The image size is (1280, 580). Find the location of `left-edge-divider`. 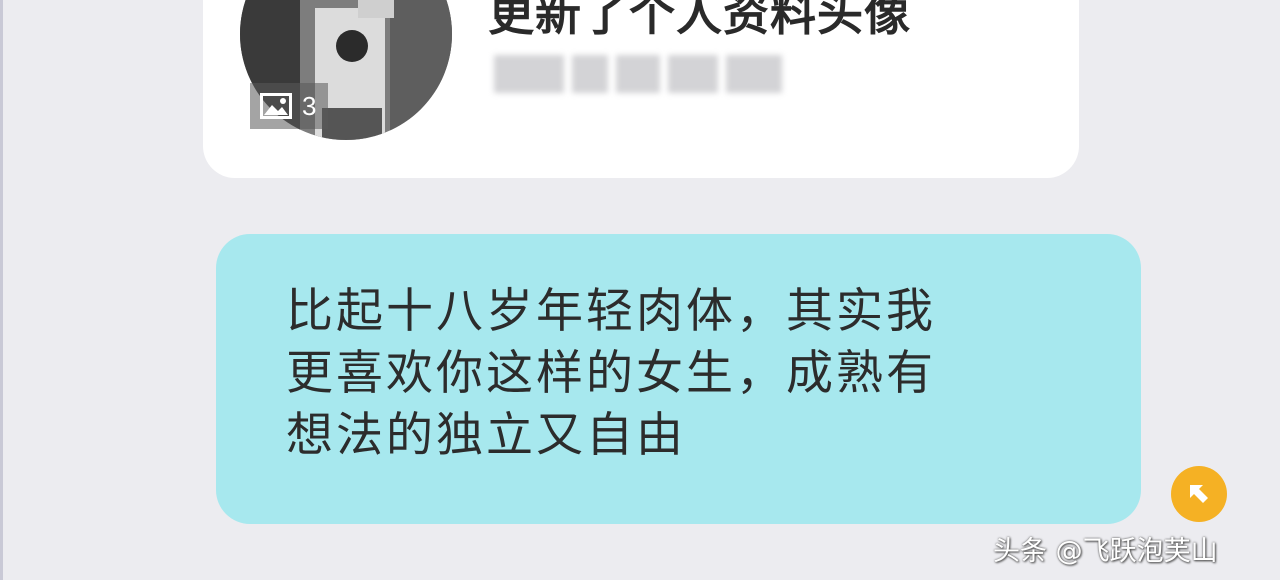

left-edge-divider is located at coordinates (1, 290).